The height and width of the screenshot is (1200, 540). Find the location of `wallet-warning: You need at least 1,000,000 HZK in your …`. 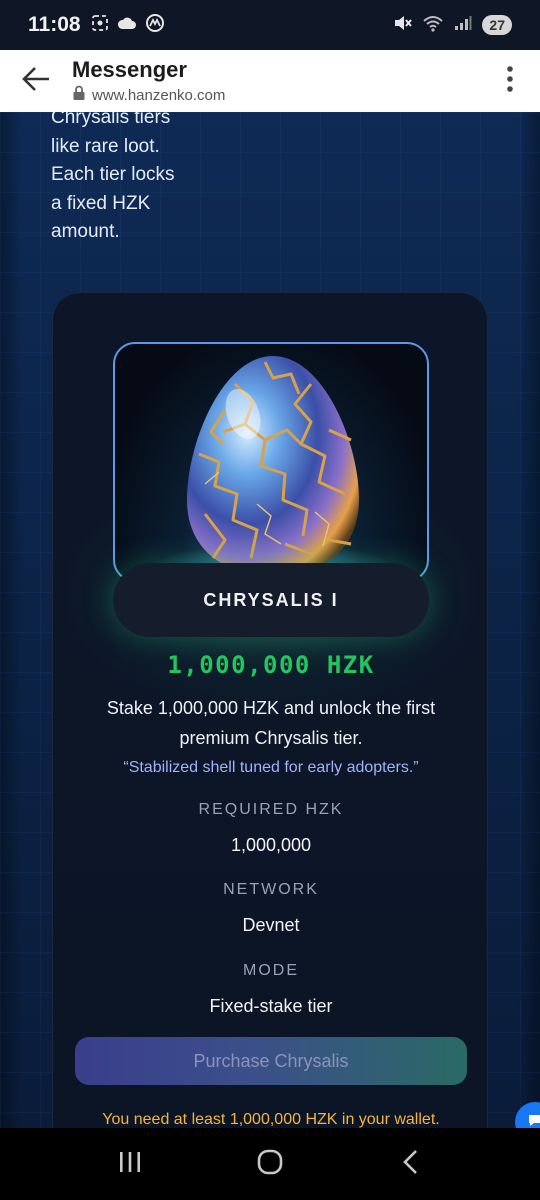

wallet-warning: You need at least 1,000,000 HZK in your … is located at coordinates (271, 1119).